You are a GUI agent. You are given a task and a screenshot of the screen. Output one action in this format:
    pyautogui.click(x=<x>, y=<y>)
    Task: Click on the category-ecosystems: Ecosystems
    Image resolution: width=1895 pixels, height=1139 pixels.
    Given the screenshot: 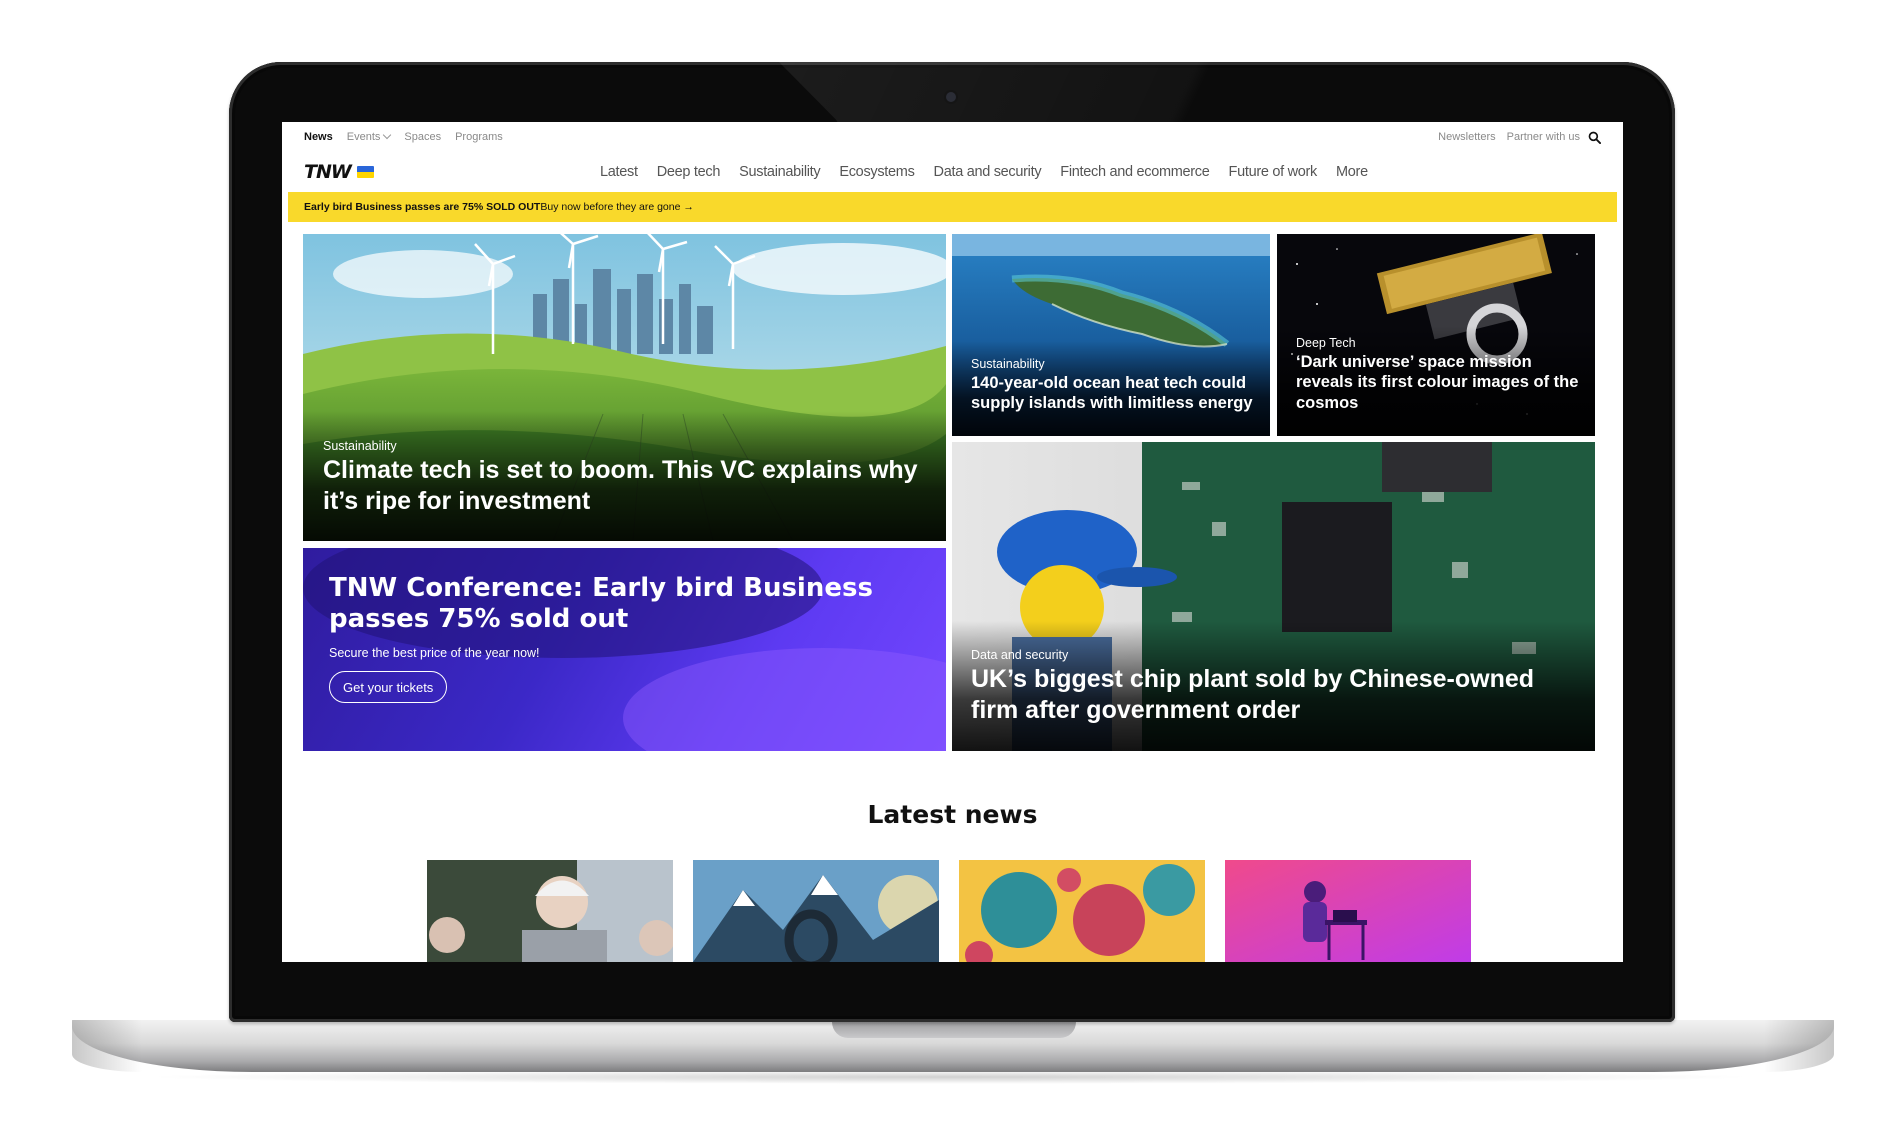 What is the action you would take?
    pyautogui.click(x=876, y=172)
    